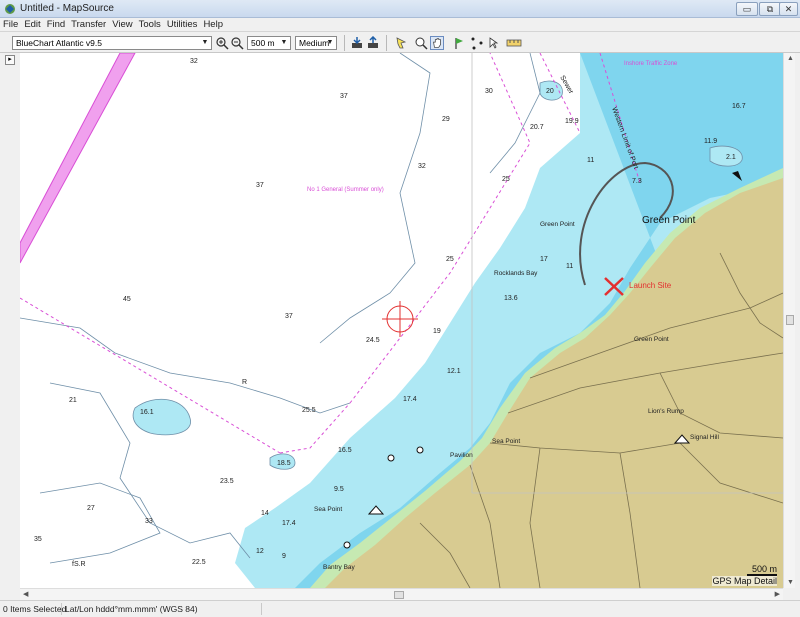 The height and width of the screenshot is (617, 800). I want to click on route-tool-icon, so click(477, 43).